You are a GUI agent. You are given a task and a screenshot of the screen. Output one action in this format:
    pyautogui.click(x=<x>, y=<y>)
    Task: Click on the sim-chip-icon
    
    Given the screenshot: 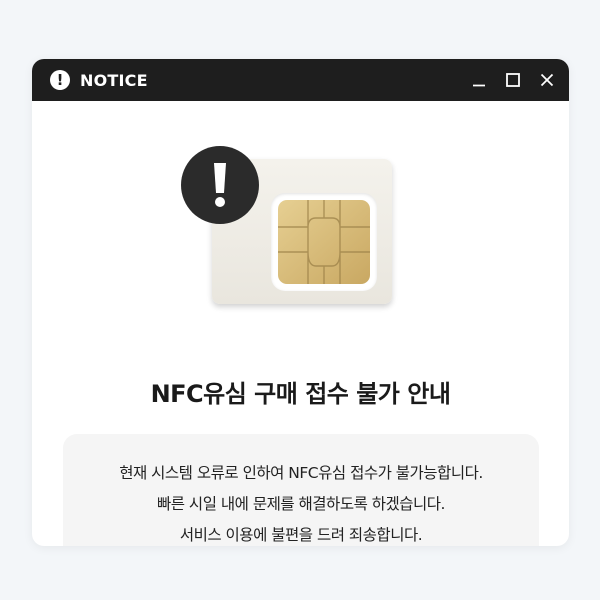 What is the action you would take?
    pyautogui.click(x=324, y=242)
    